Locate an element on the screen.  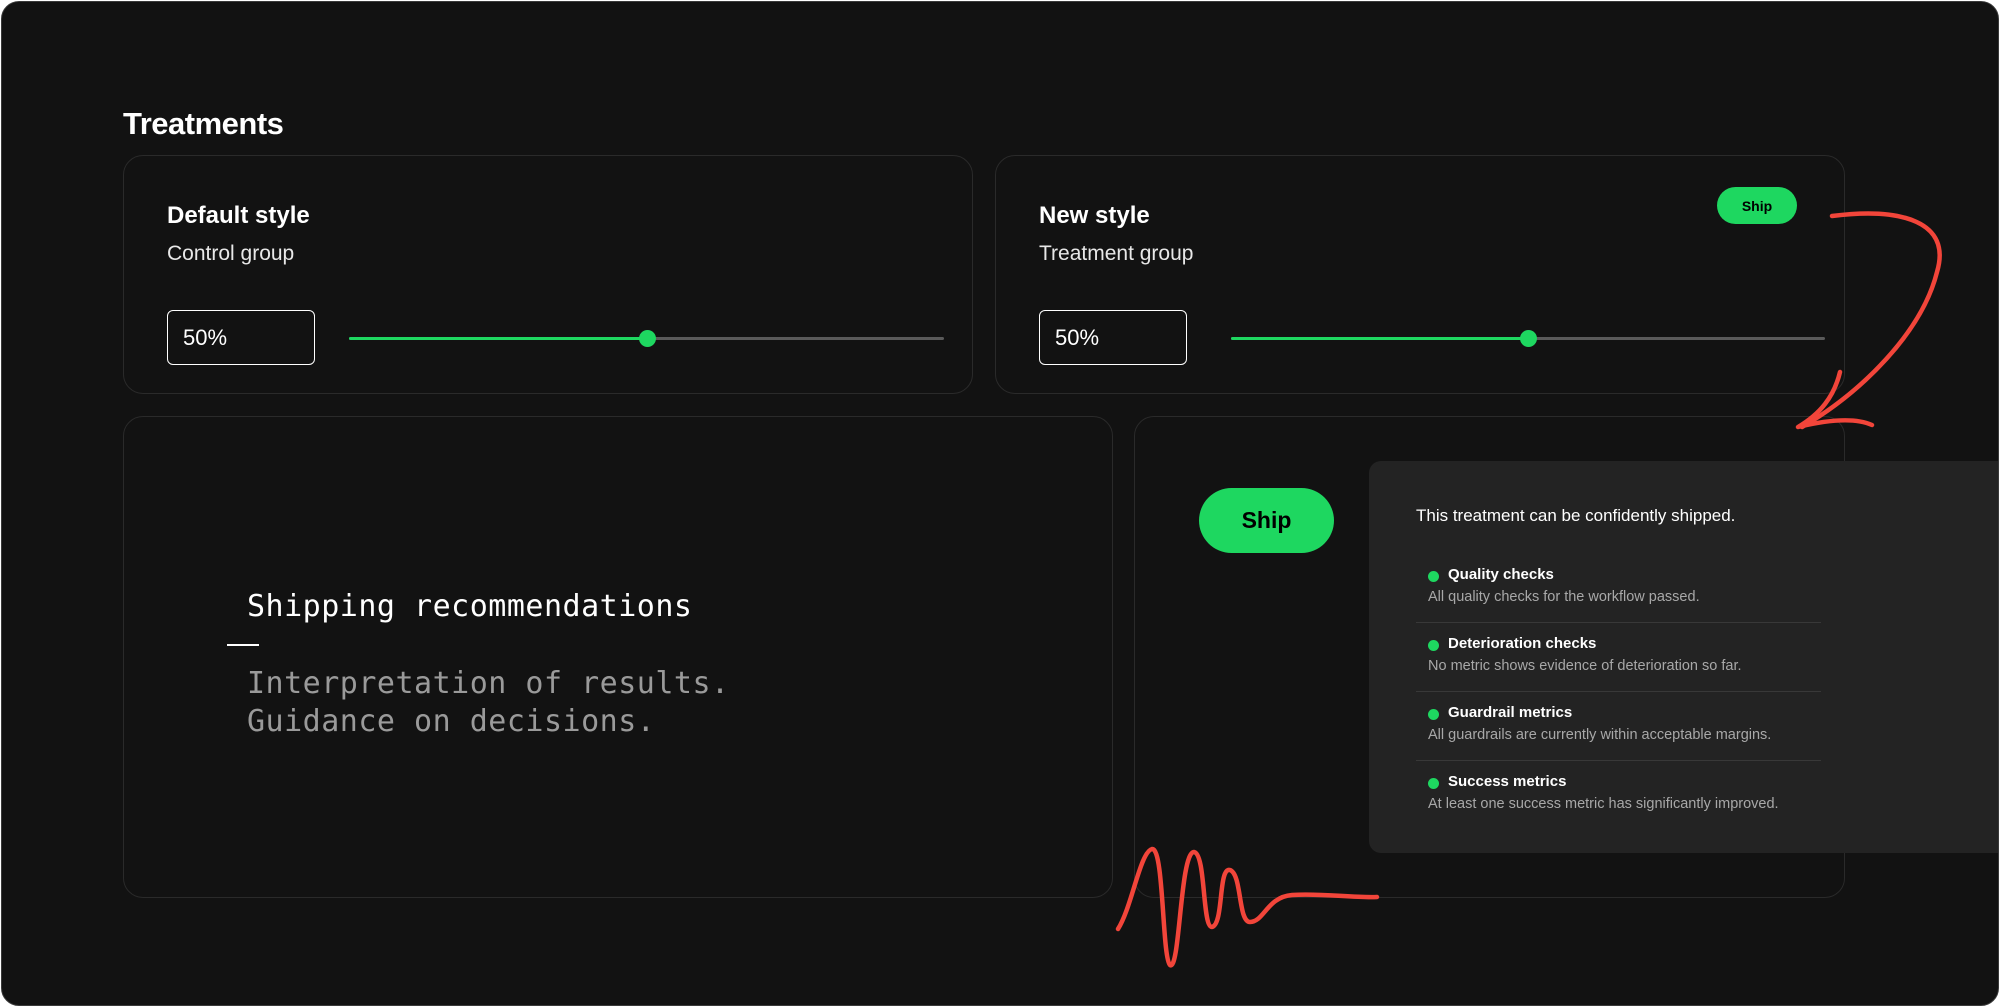
title-divider is located at coordinates (243, 645).